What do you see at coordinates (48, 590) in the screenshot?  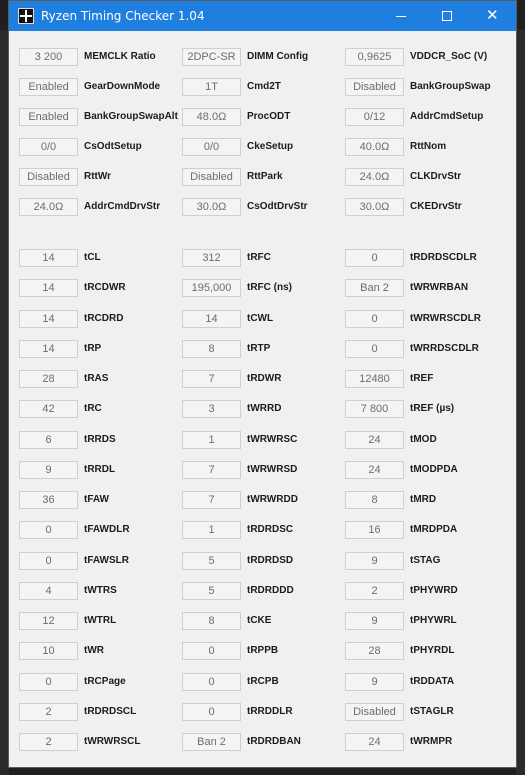 I see `value-box: 4` at bounding box center [48, 590].